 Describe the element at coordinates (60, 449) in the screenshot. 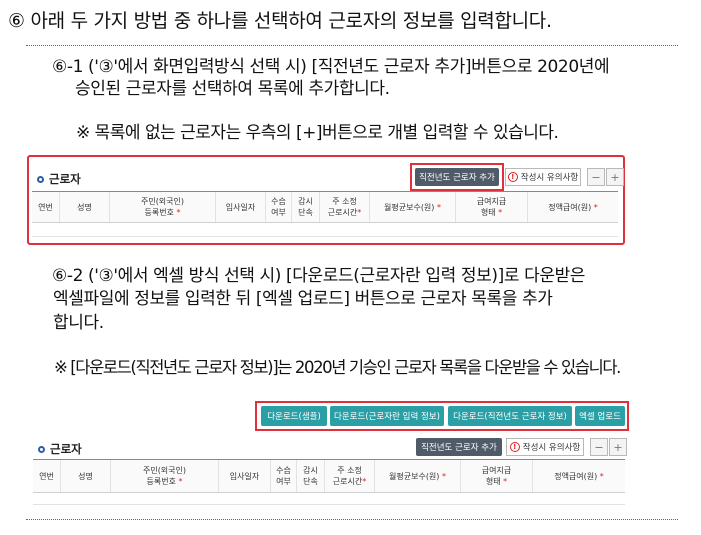

I see `section-title-2: 근로자` at that location.